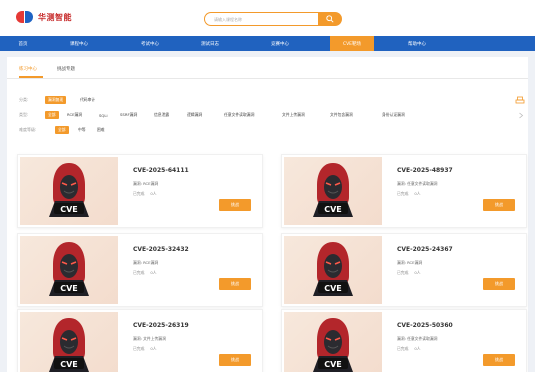 This screenshot has height=372, width=535. Describe the element at coordinates (101, 130) in the screenshot. I see `difficulty-chip-hard: 困难` at that location.